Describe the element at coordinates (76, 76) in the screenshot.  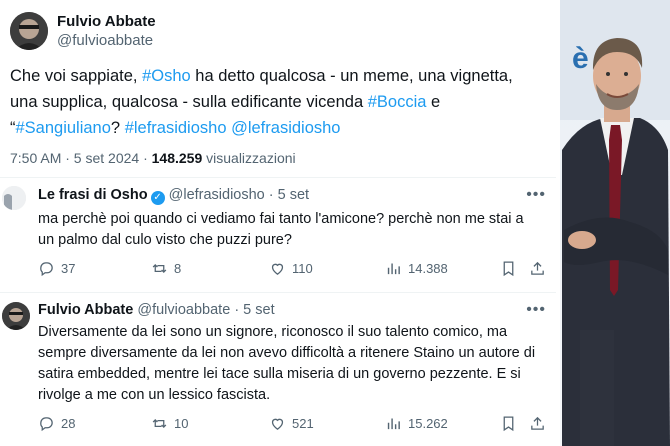
I see `text-span: Che voi sappiate,` at that location.